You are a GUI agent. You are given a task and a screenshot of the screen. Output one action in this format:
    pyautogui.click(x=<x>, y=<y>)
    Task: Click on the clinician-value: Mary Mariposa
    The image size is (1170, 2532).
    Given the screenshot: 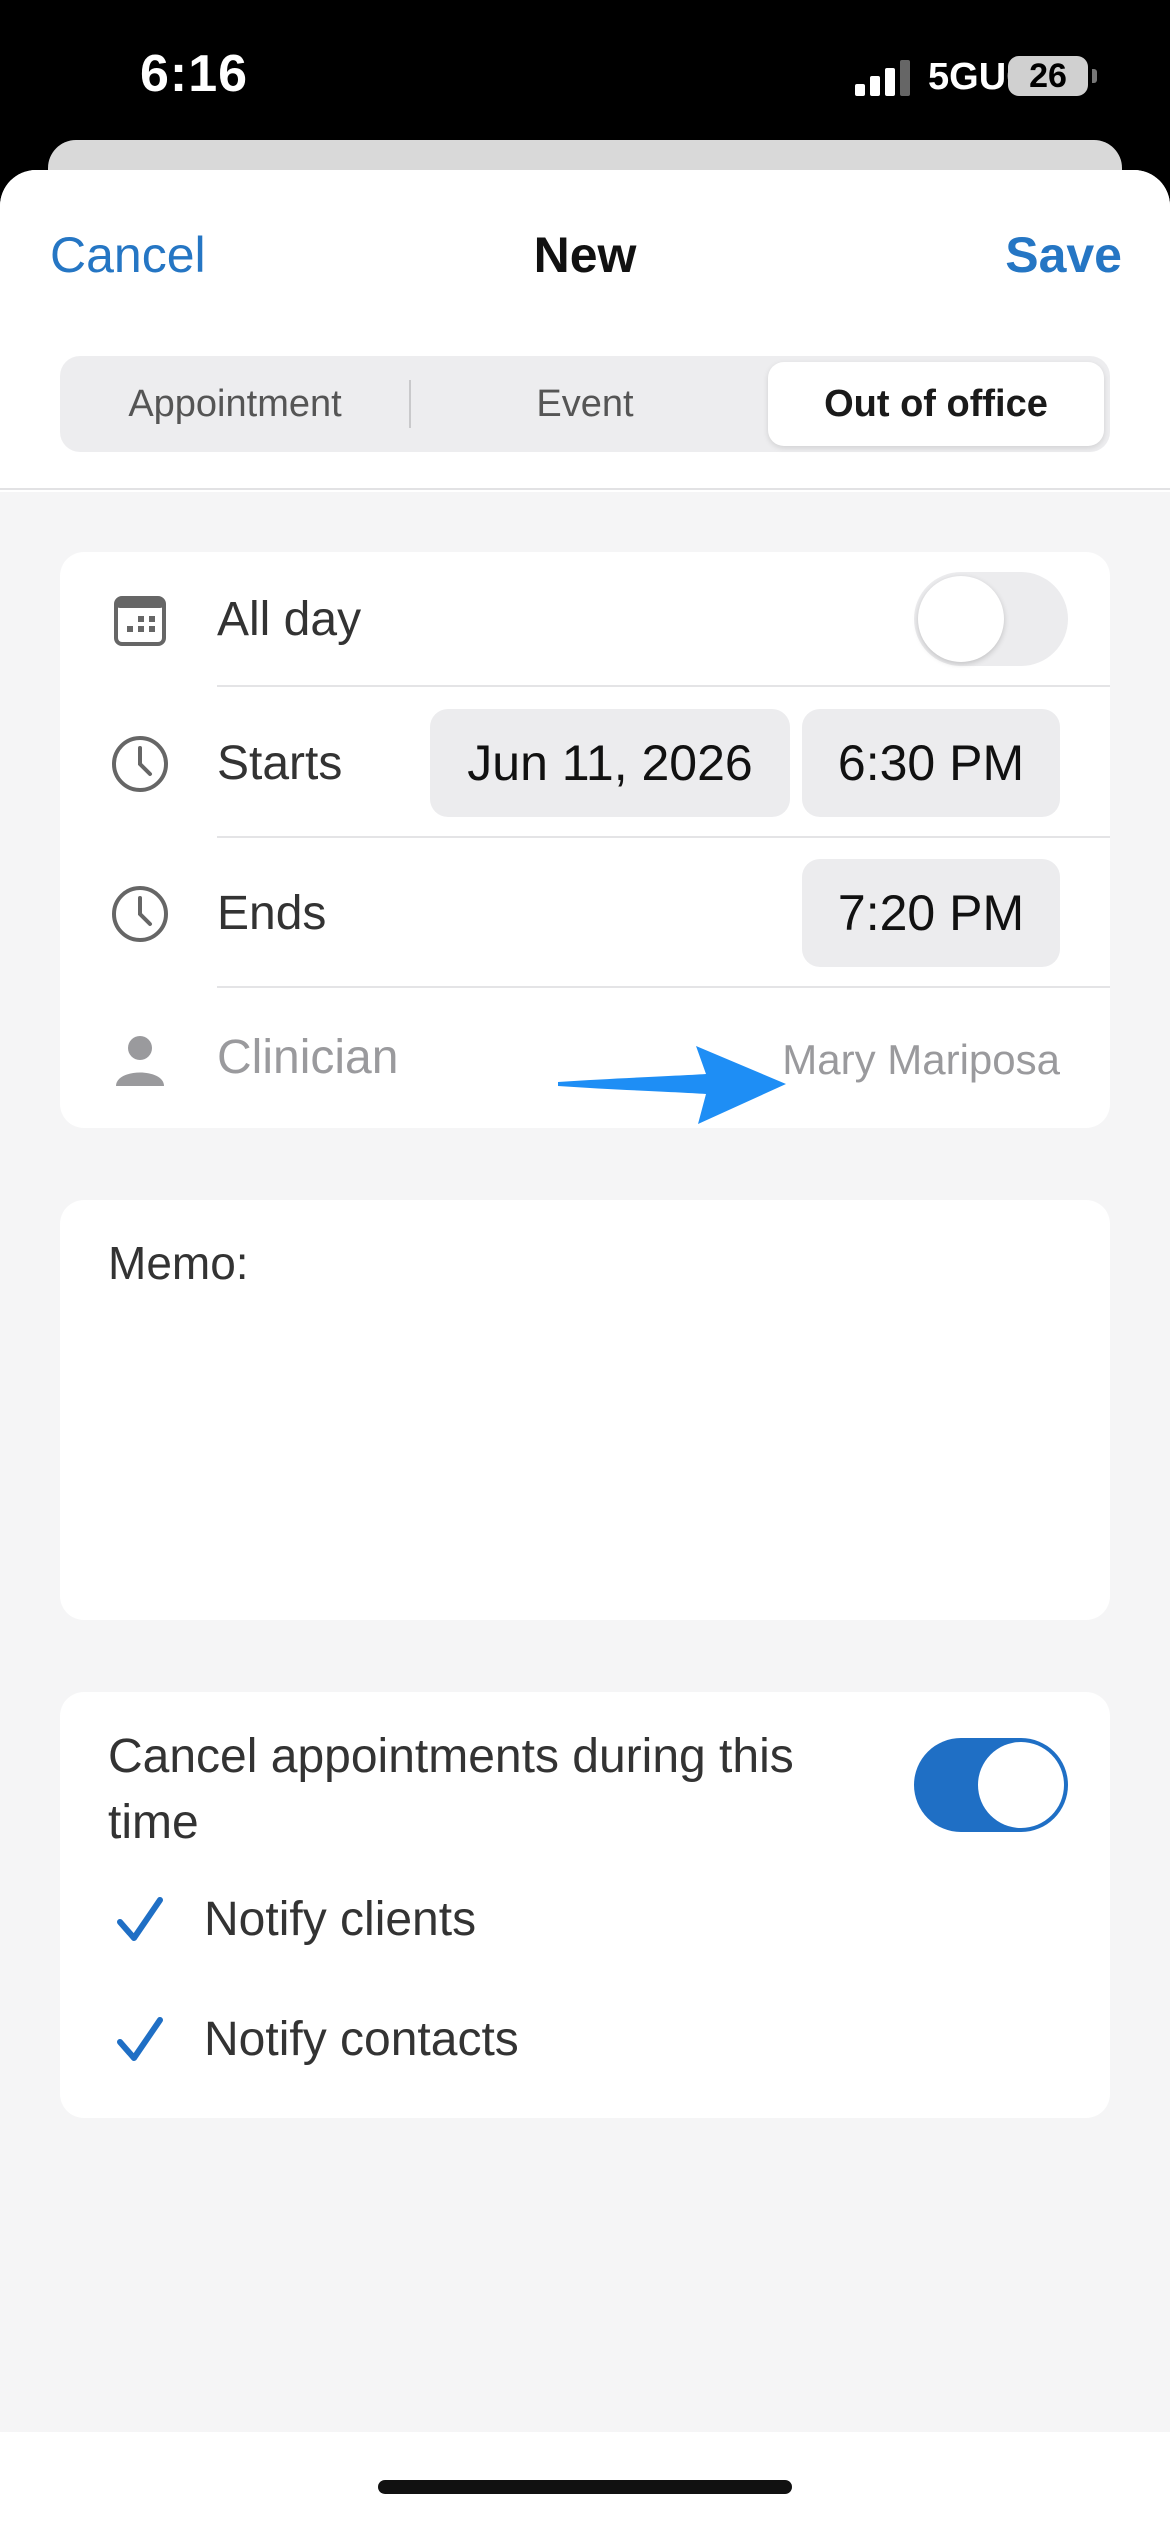 What is the action you would take?
    pyautogui.click(x=921, y=1060)
    